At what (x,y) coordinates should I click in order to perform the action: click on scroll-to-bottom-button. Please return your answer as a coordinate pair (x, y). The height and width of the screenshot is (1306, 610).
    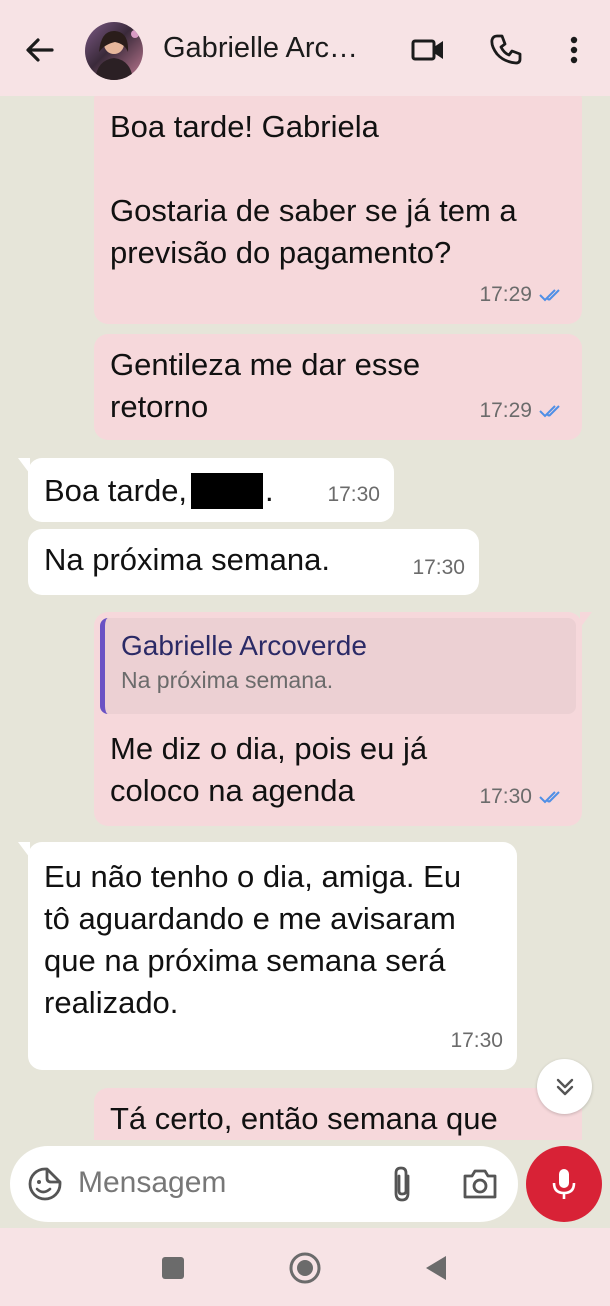
    Looking at the image, I should click on (564, 1086).